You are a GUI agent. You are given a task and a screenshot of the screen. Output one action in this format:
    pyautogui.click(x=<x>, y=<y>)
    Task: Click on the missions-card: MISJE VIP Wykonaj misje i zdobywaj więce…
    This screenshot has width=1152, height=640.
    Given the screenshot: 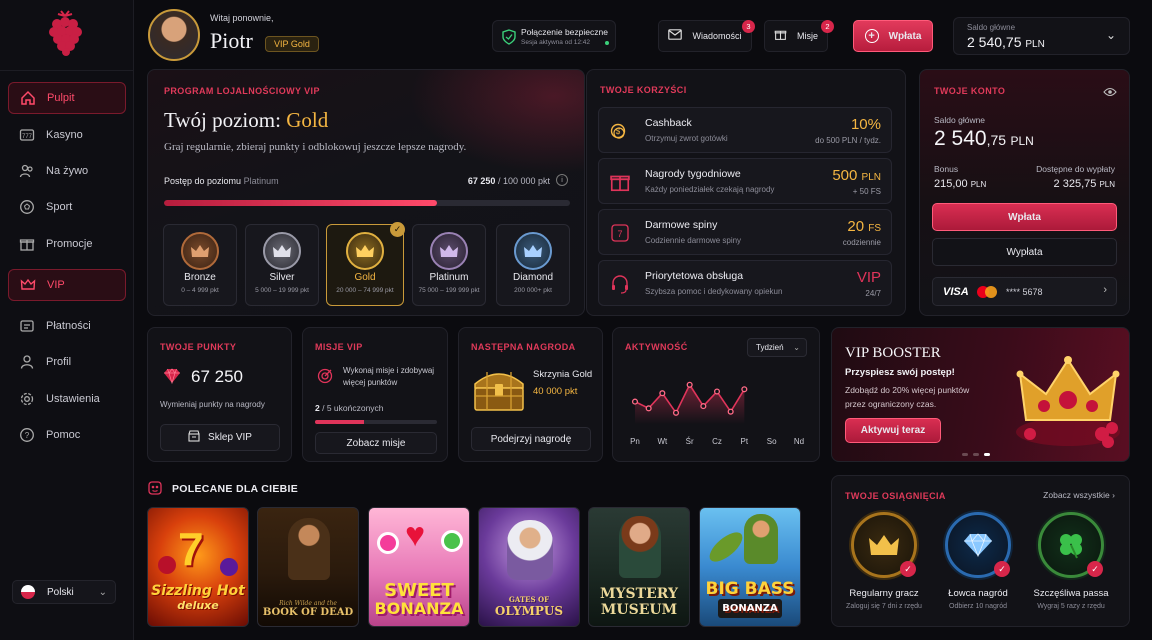 What is the action you would take?
    pyautogui.click(x=375, y=394)
    